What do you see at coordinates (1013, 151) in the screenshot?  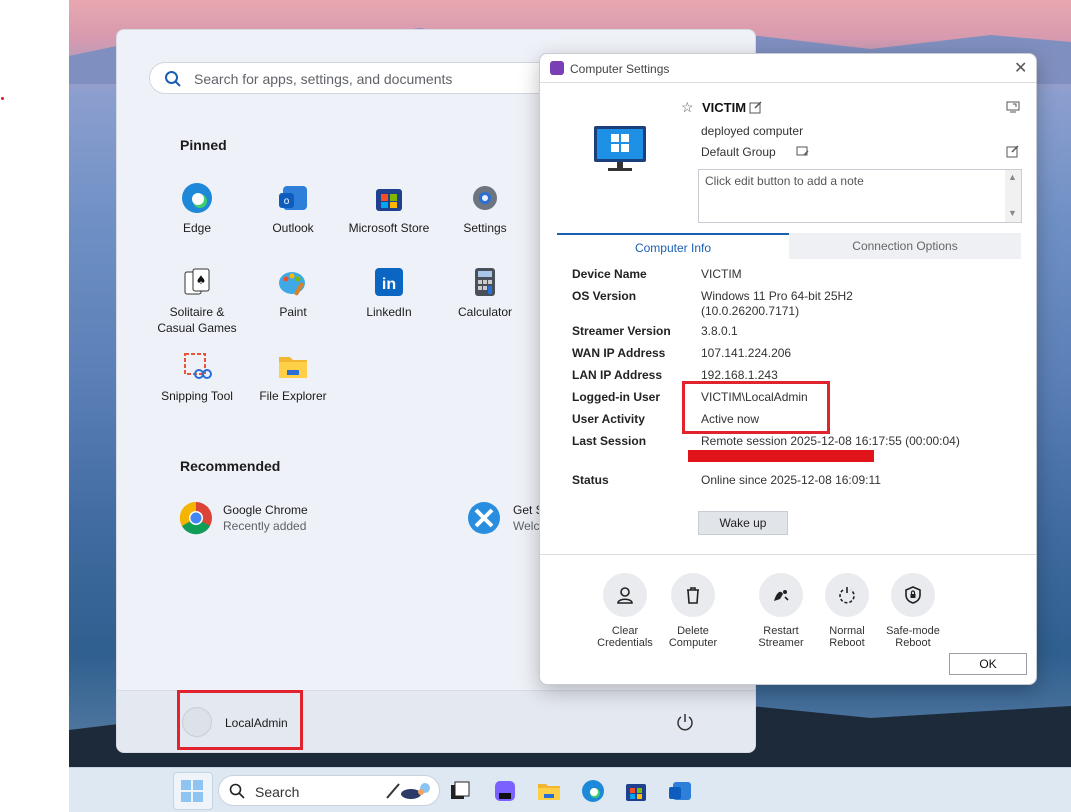 I see `edit-note-icon` at bounding box center [1013, 151].